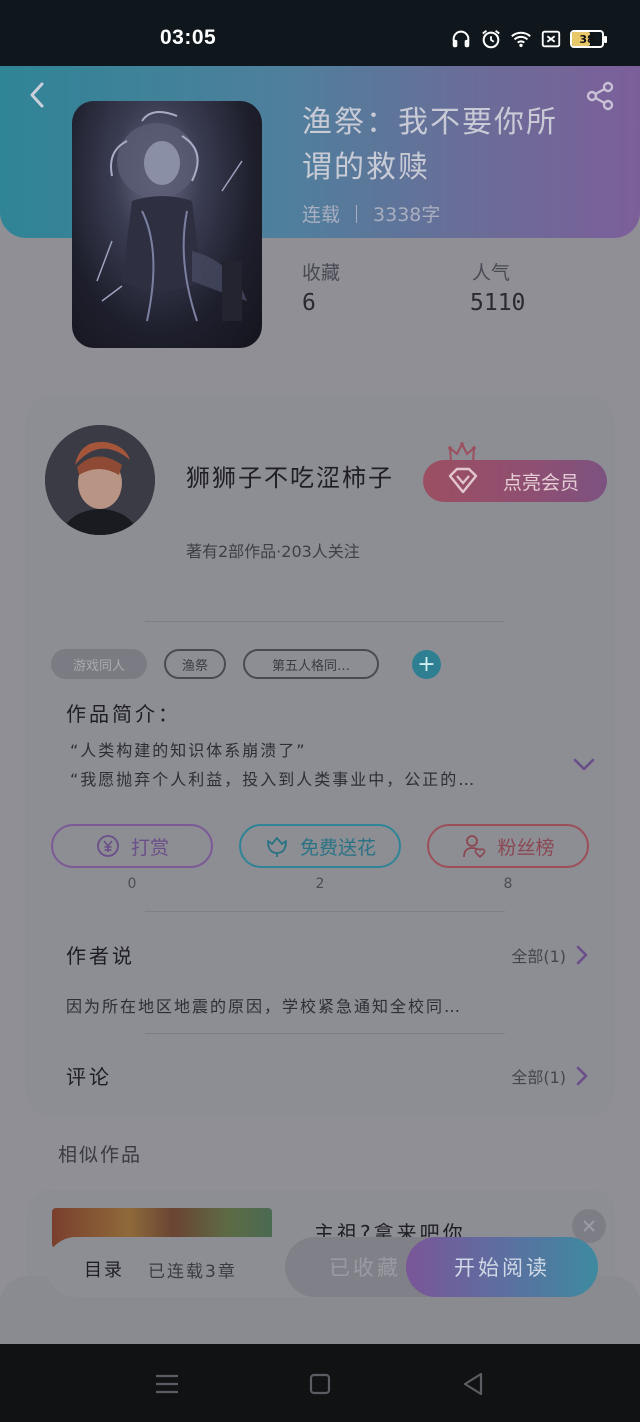 This screenshot has height=1422, width=640. What do you see at coordinates (551, 39) in the screenshot?
I see `sim-off-icon` at bounding box center [551, 39].